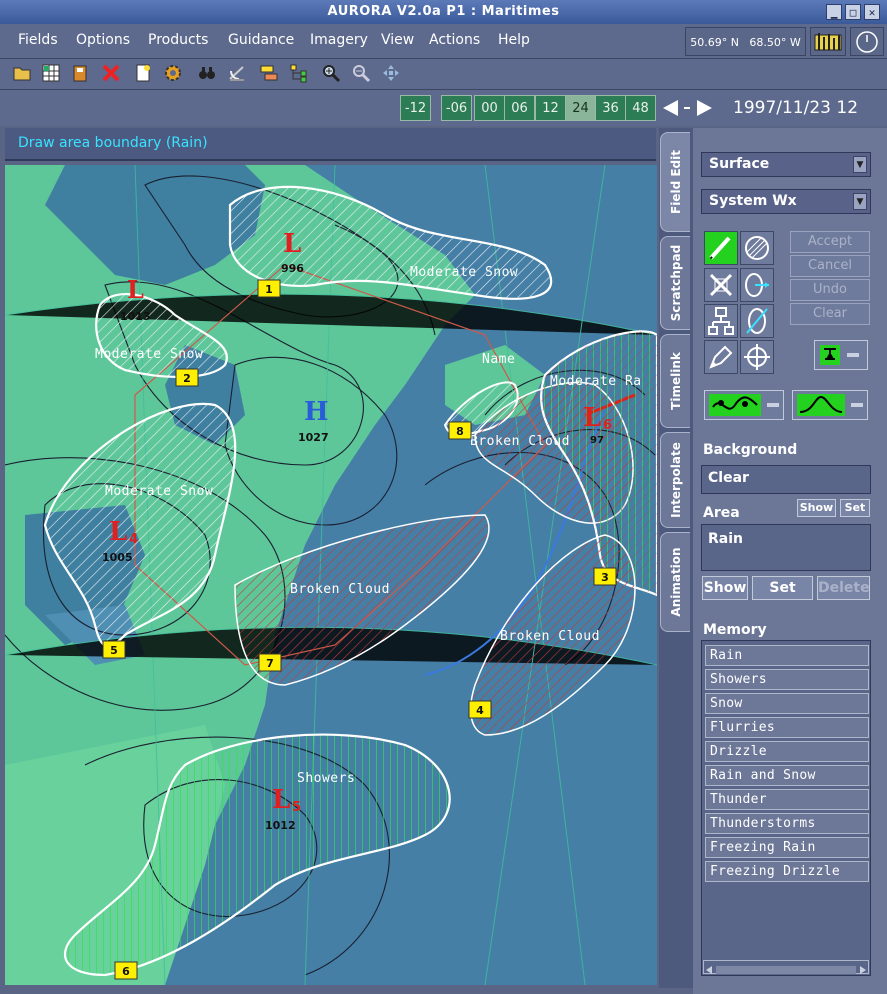 The height and width of the screenshot is (994, 887). I want to click on settings-button, so click(173, 73).